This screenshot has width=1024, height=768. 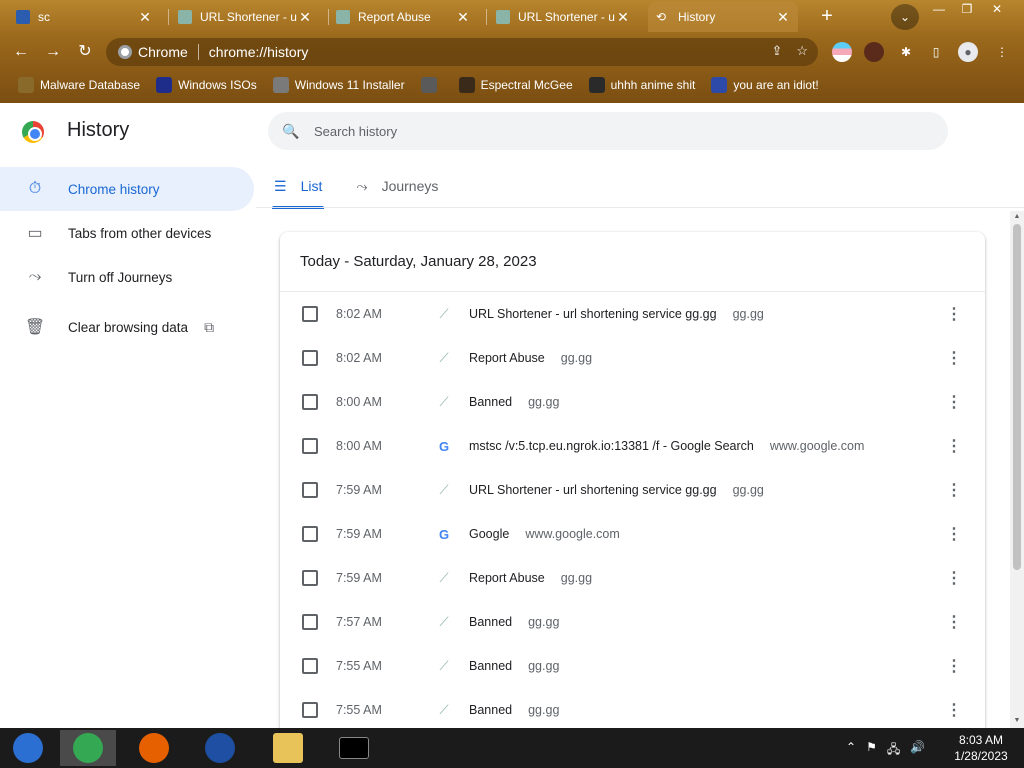 I want to click on clock: 8:03 AM 1/28/2023, so click(x=981, y=748).